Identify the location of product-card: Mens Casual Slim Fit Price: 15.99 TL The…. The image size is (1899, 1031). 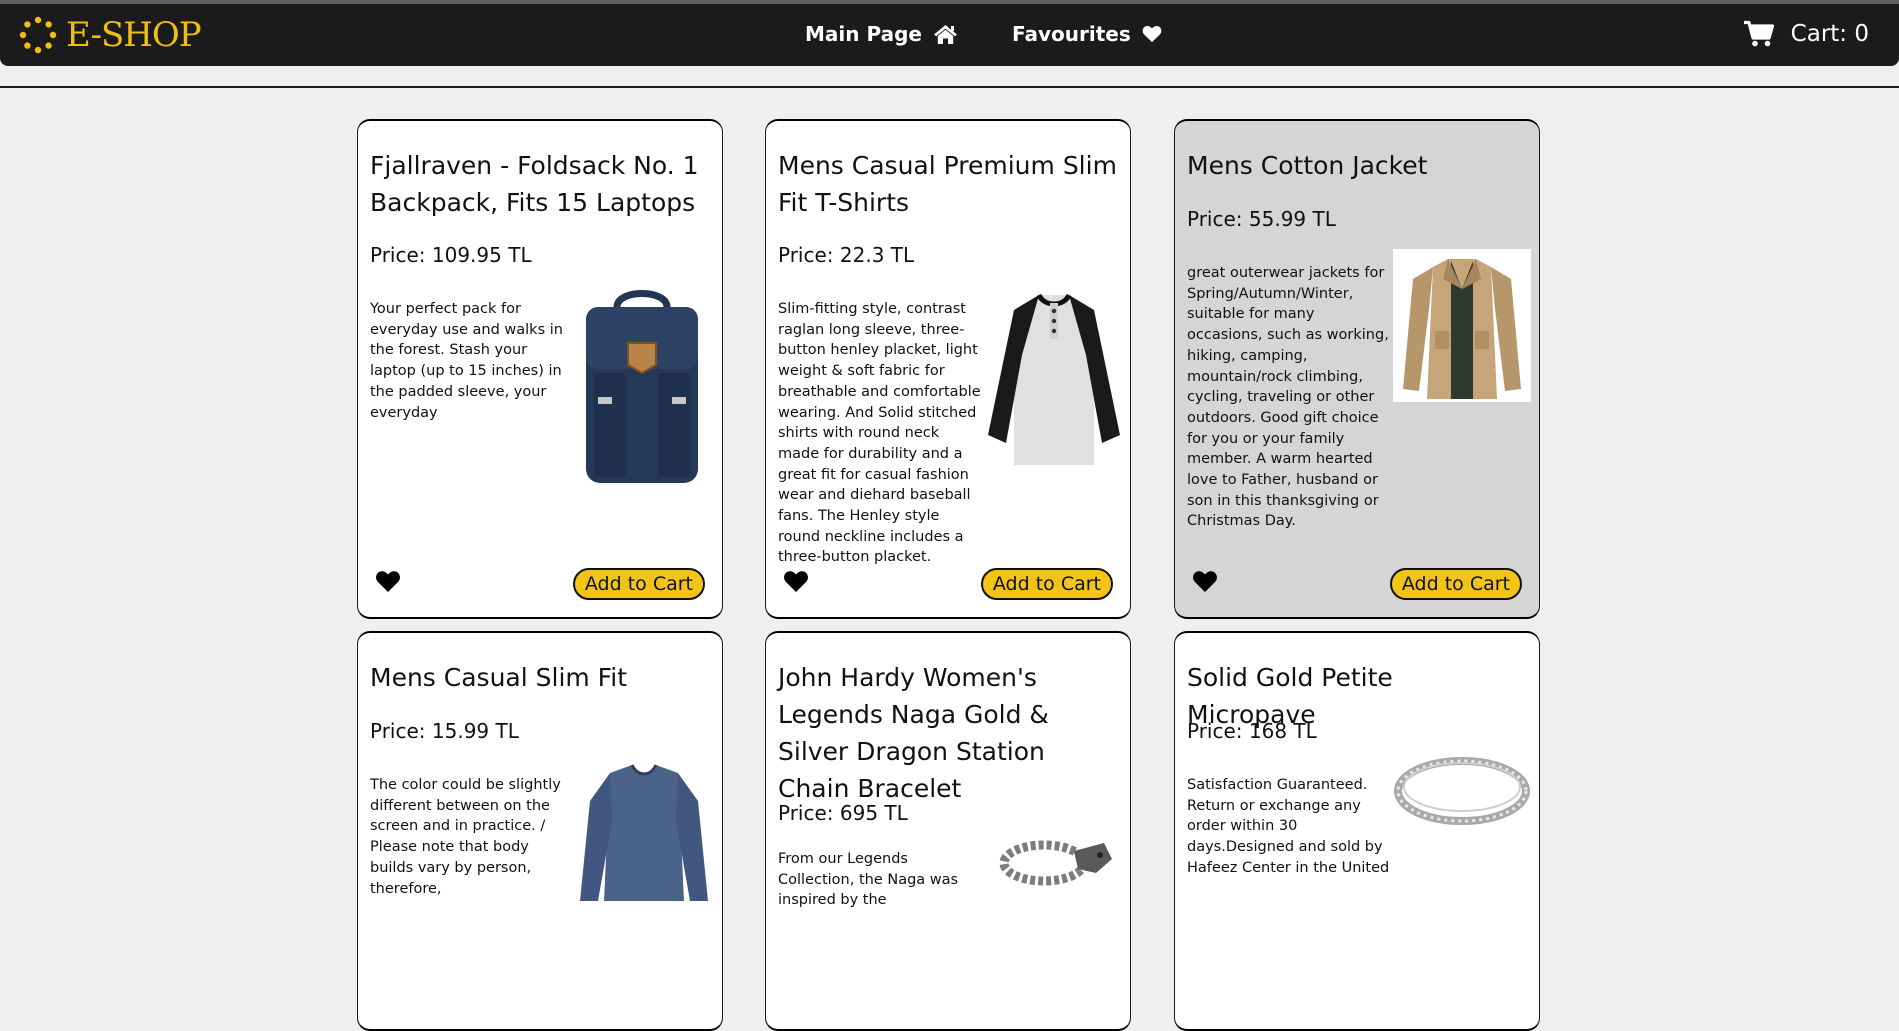
(540, 831).